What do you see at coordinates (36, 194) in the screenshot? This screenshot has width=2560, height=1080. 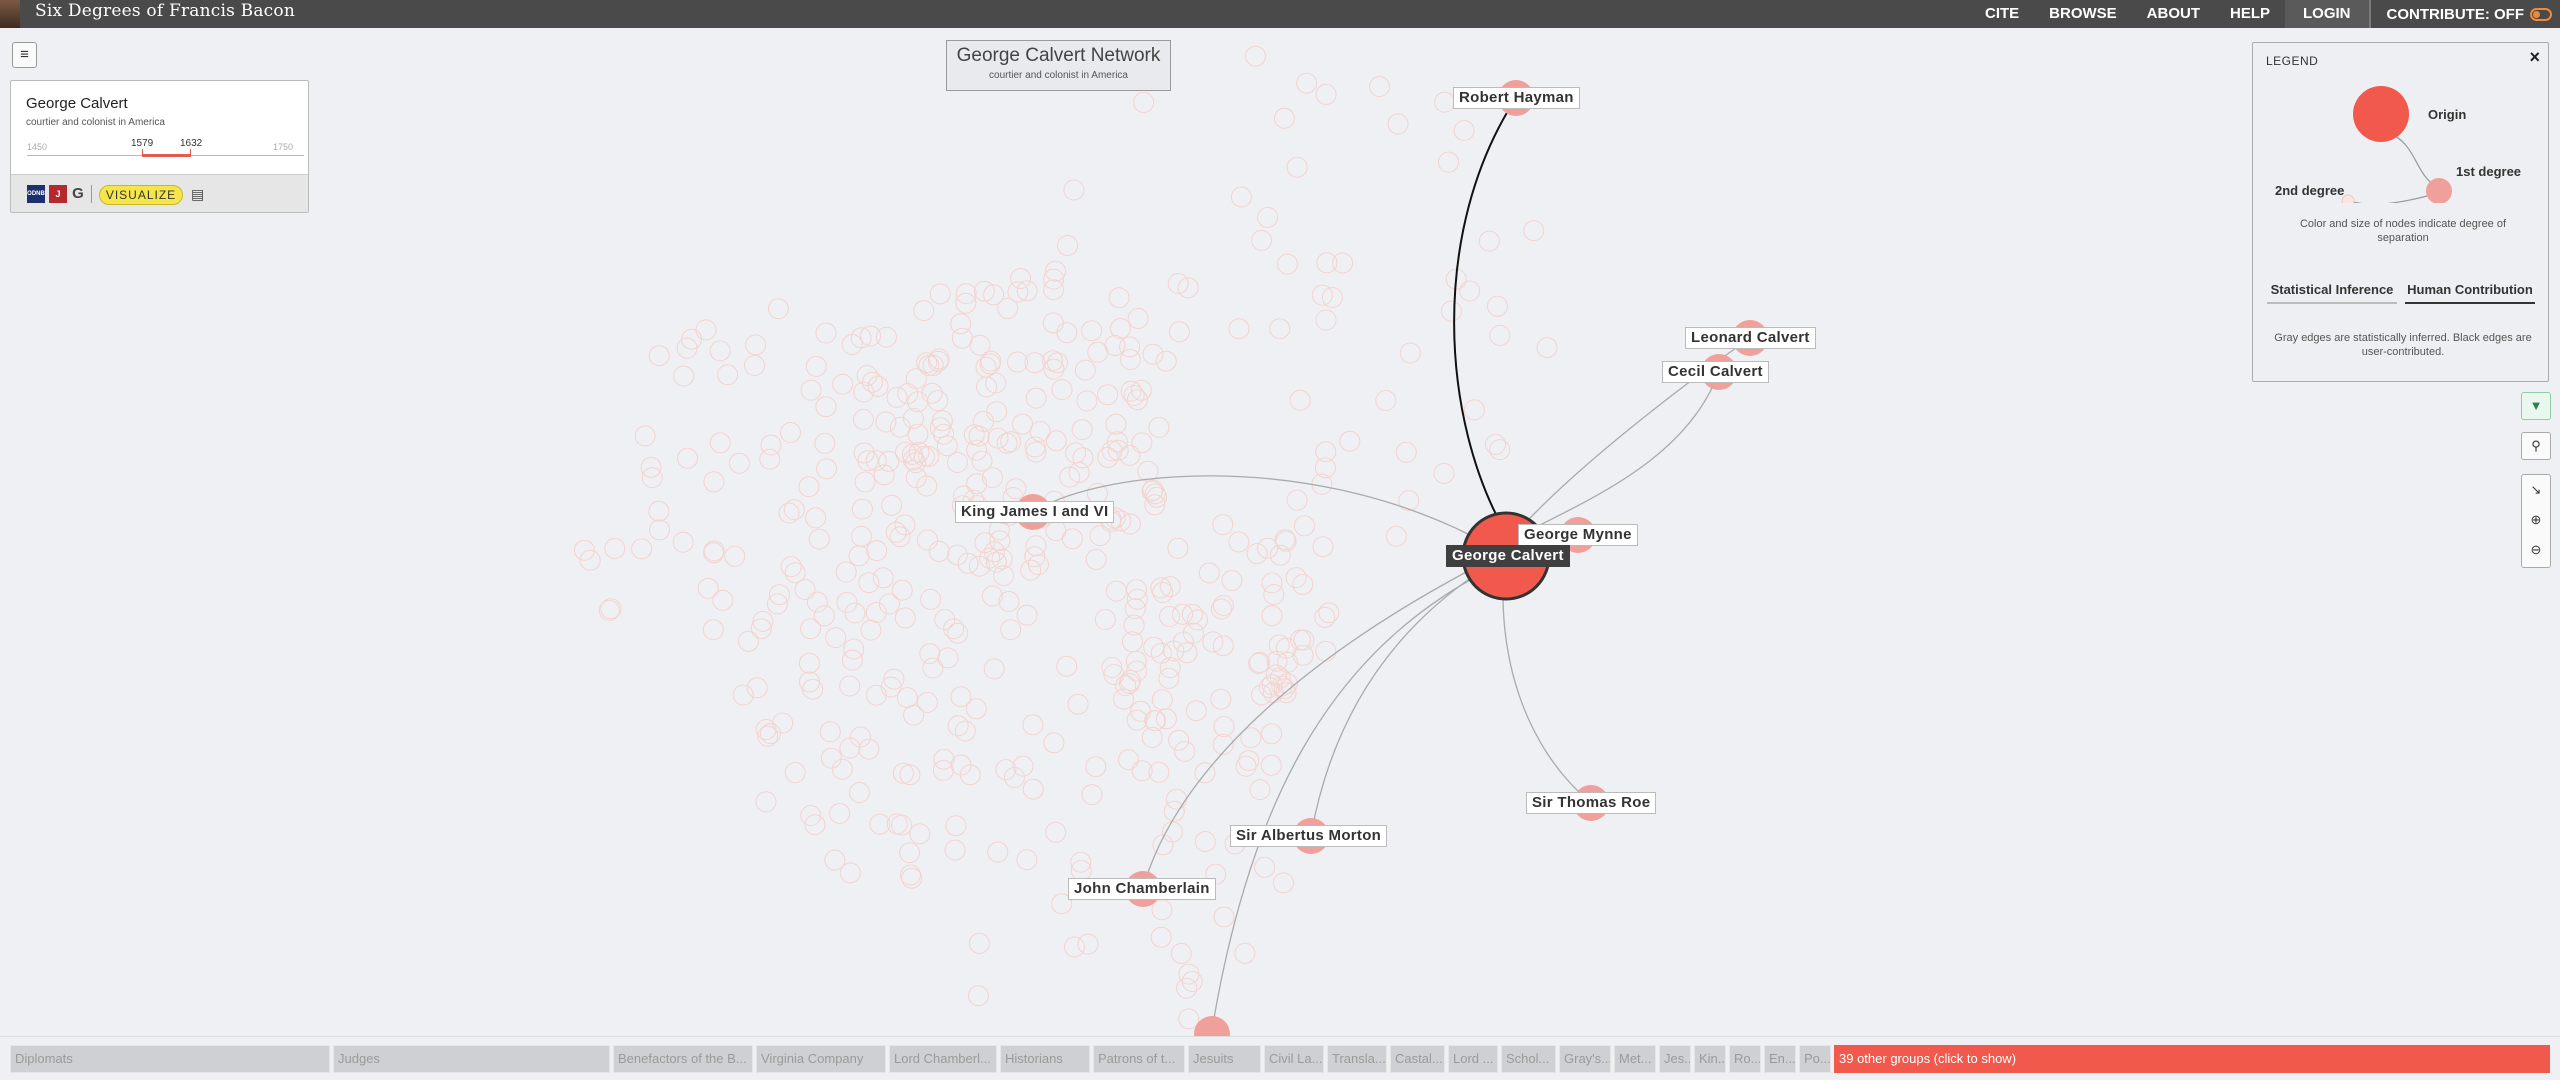 I see `odnb-source-icon: ODNB` at bounding box center [36, 194].